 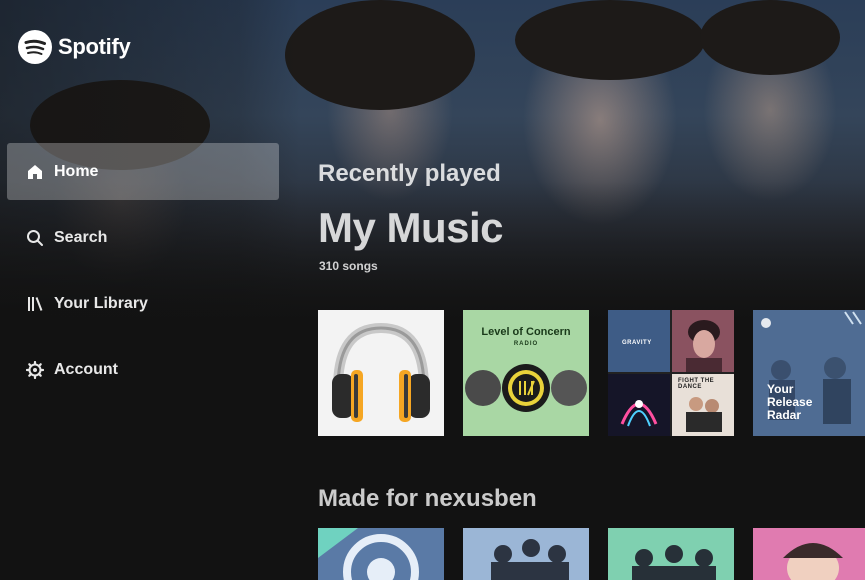 What do you see at coordinates (143, 237) in the screenshot?
I see `nav-item-search: Search` at bounding box center [143, 237].